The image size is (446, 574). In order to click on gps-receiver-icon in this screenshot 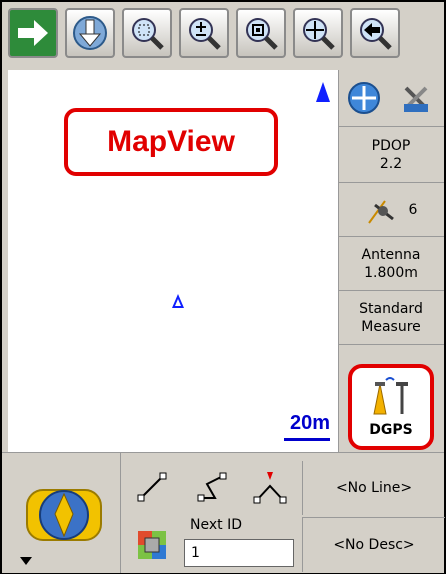, I will do `click(390, 396)`.